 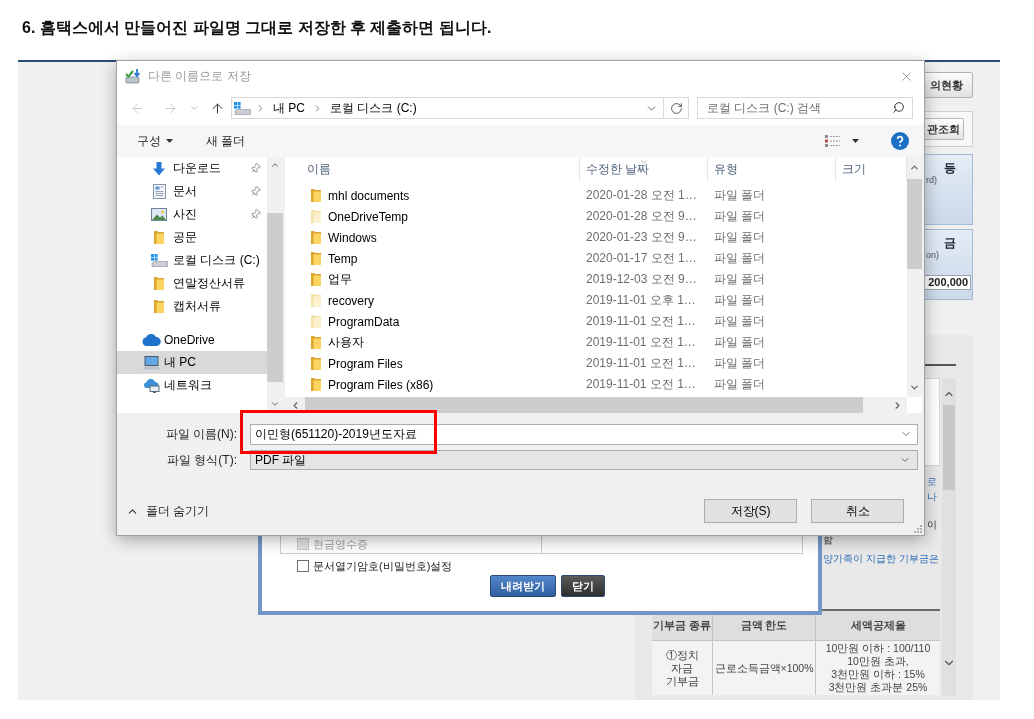 What do you see at coordinates (192, 214) in the screenshot?
I see `nav-item: 사진` at bounding box center [192, 214].